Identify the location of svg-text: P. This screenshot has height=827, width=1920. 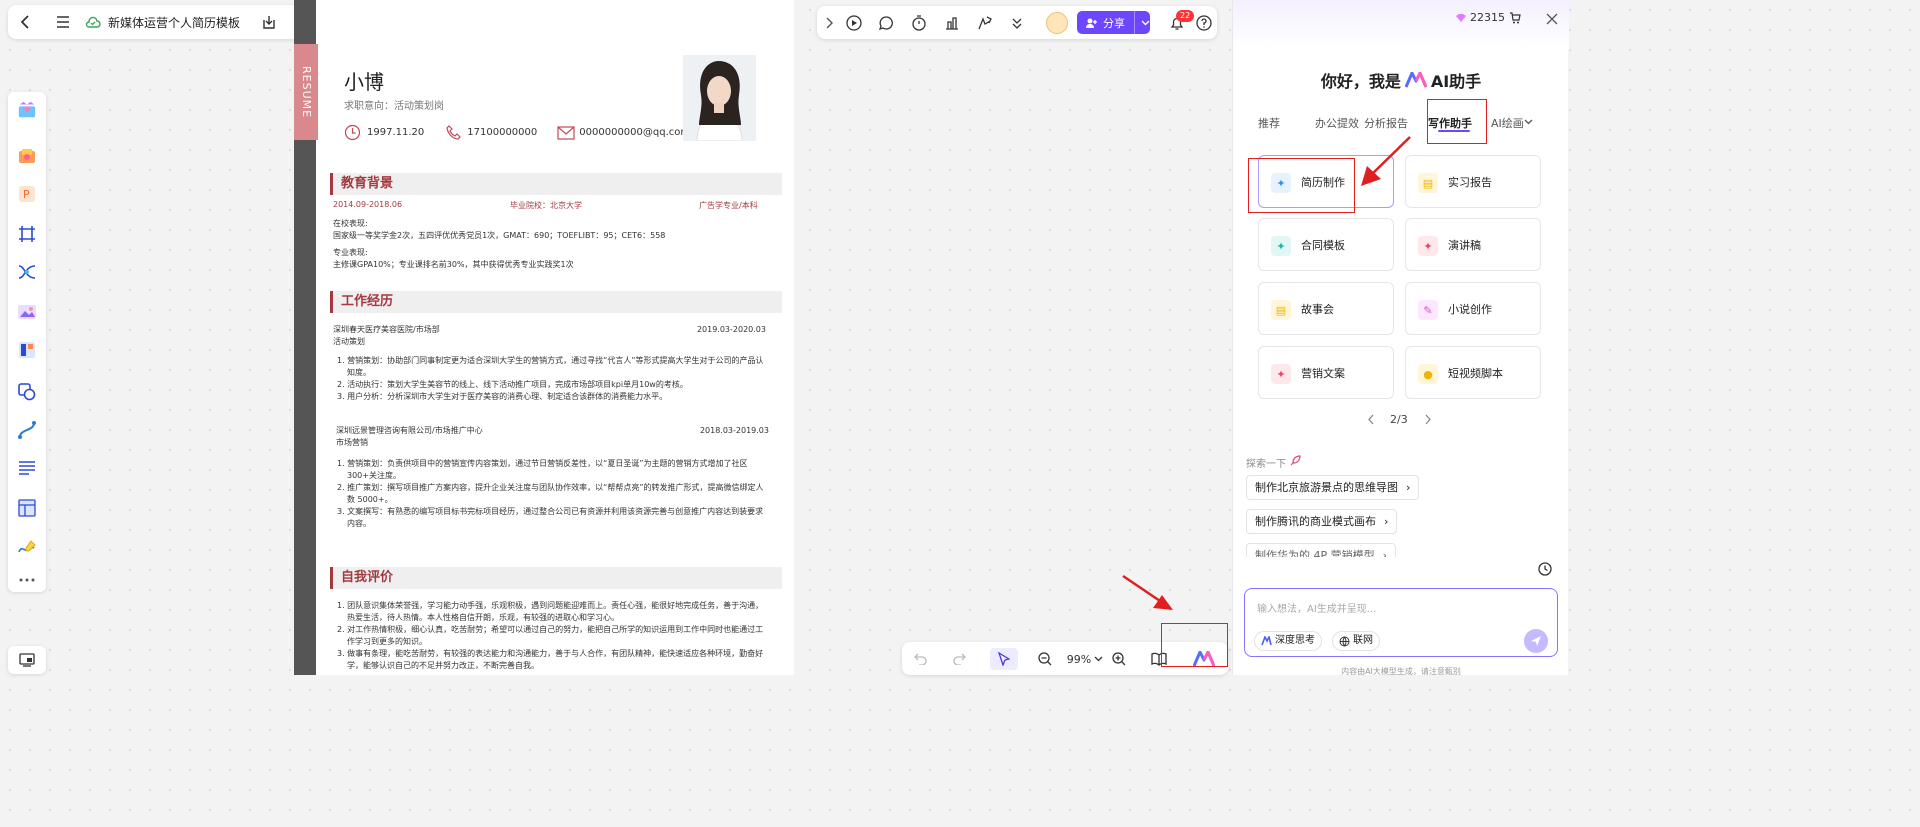
(26, 194).